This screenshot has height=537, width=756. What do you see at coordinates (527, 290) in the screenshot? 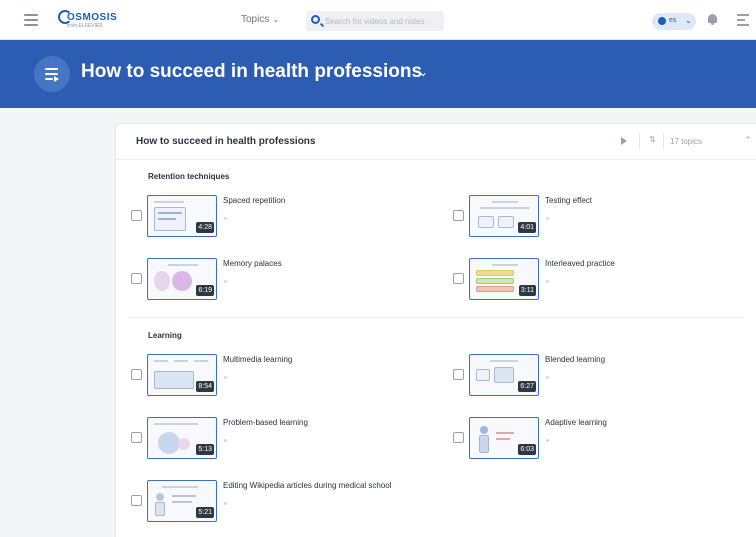
I see `duration-badge: 3:11` at bounding box center [527, 290].